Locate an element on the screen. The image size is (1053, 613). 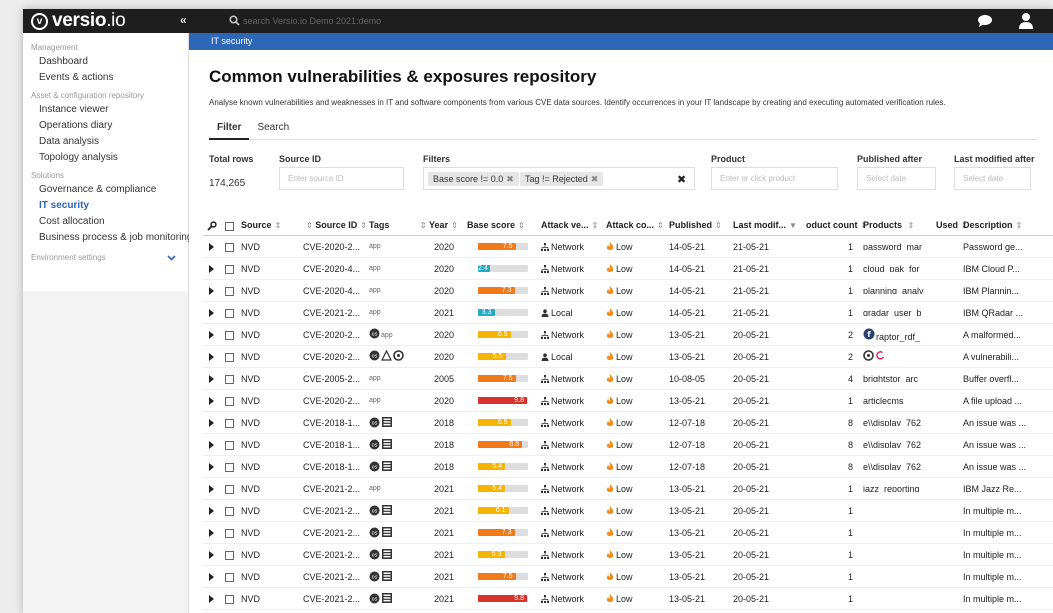
column-year: ⇕ Year ⇕ is located at coordinates (437, 225).